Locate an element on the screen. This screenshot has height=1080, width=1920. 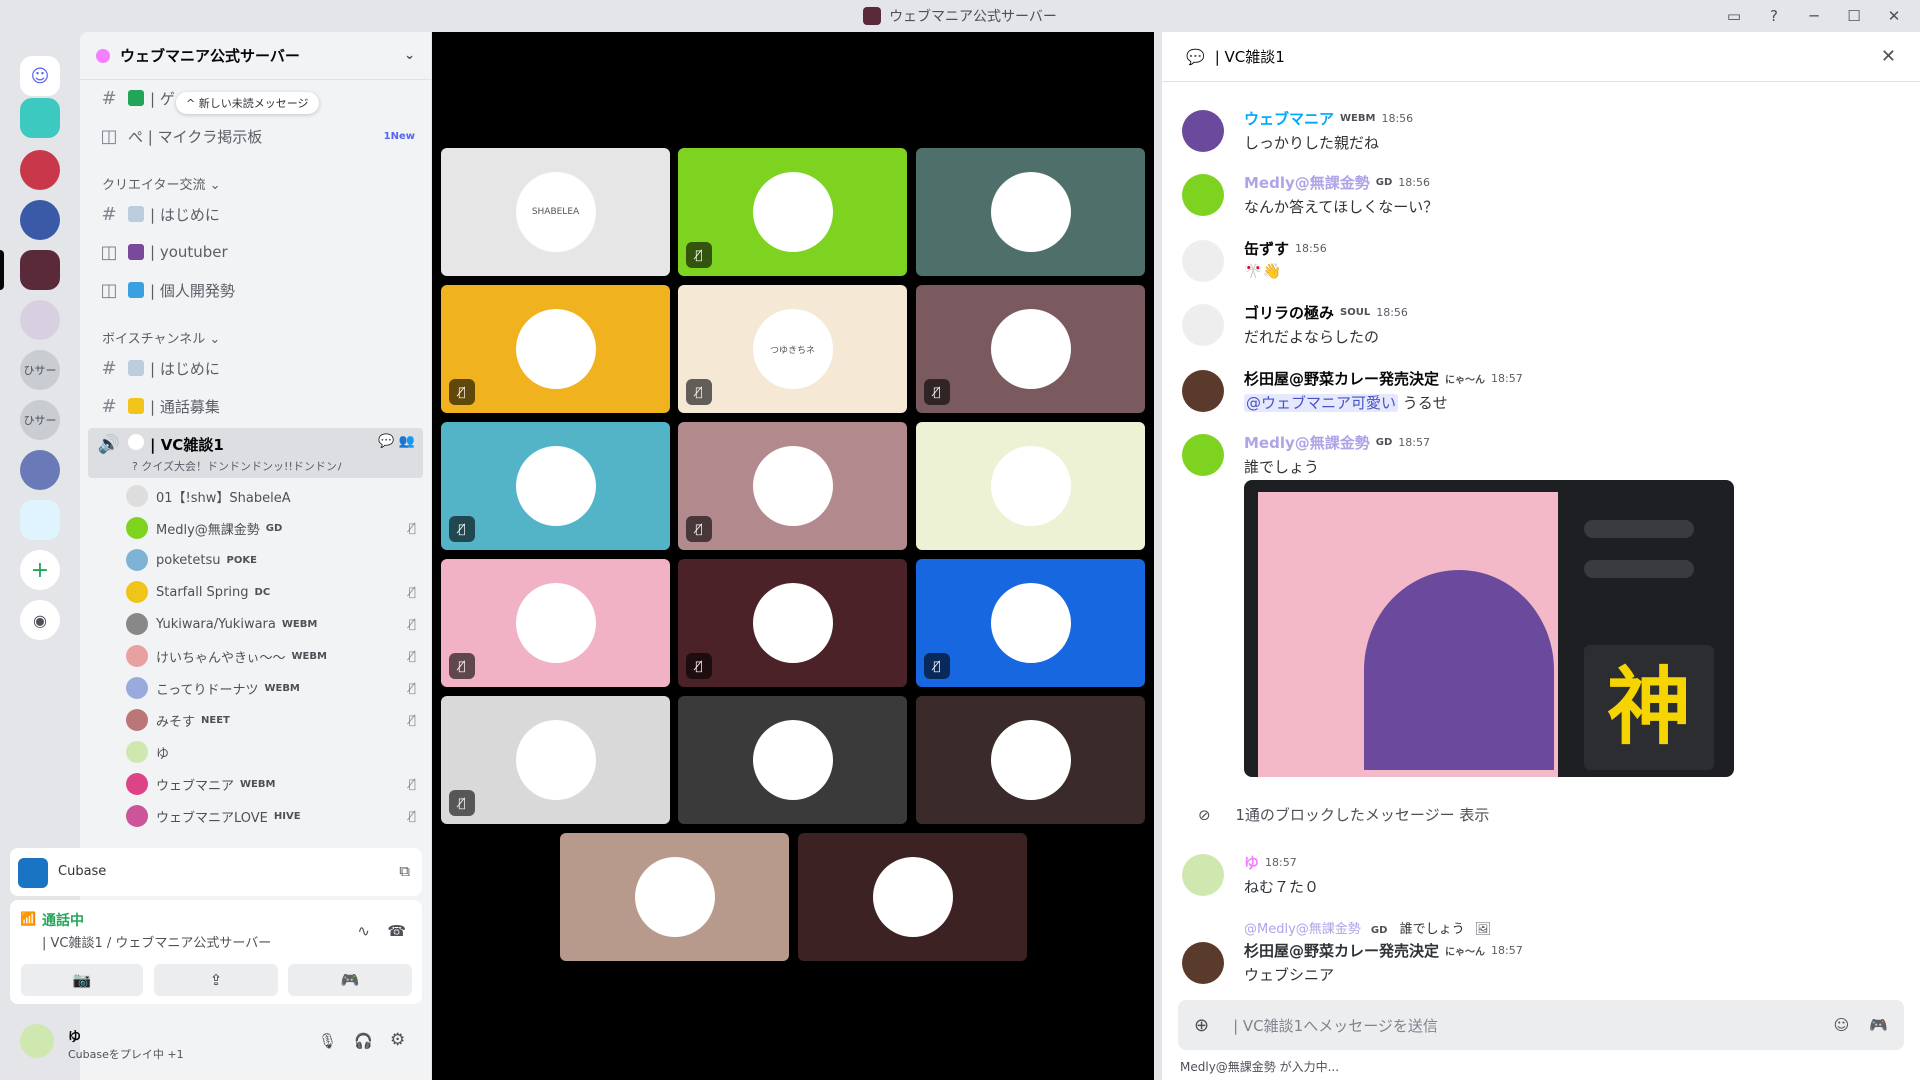
minimize-icon: ─ is located at coordinates (1814, 16).